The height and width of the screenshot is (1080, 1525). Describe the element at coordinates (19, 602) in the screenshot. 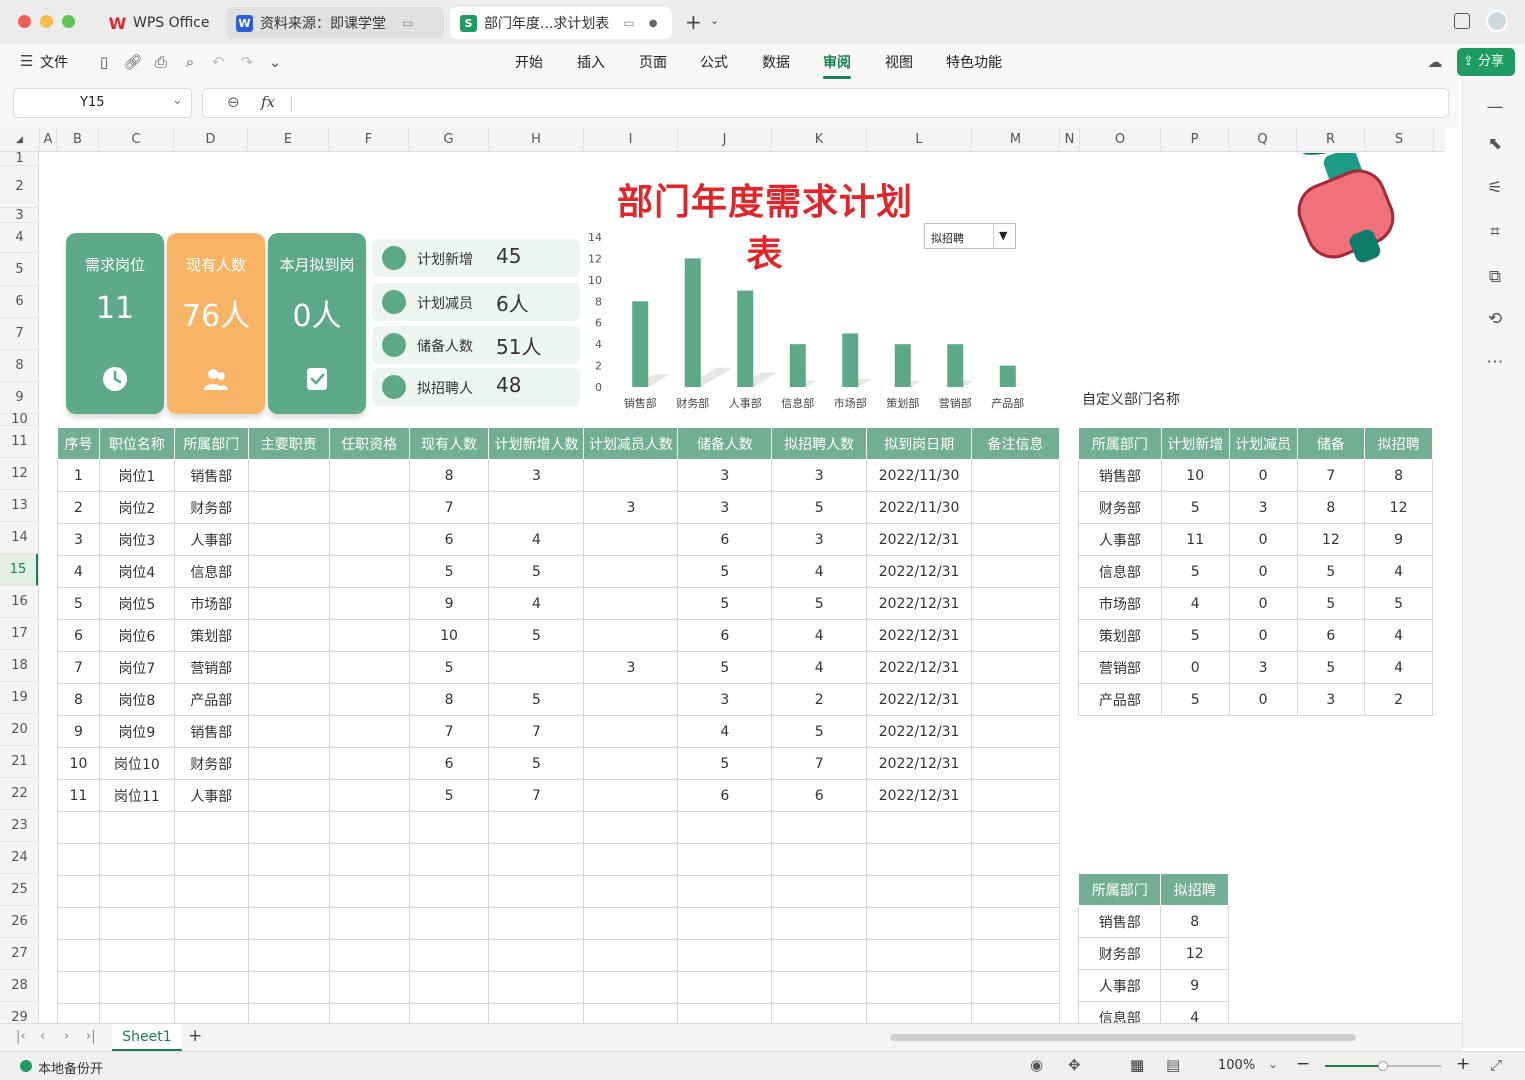

I see `row-header: 16` at that location.